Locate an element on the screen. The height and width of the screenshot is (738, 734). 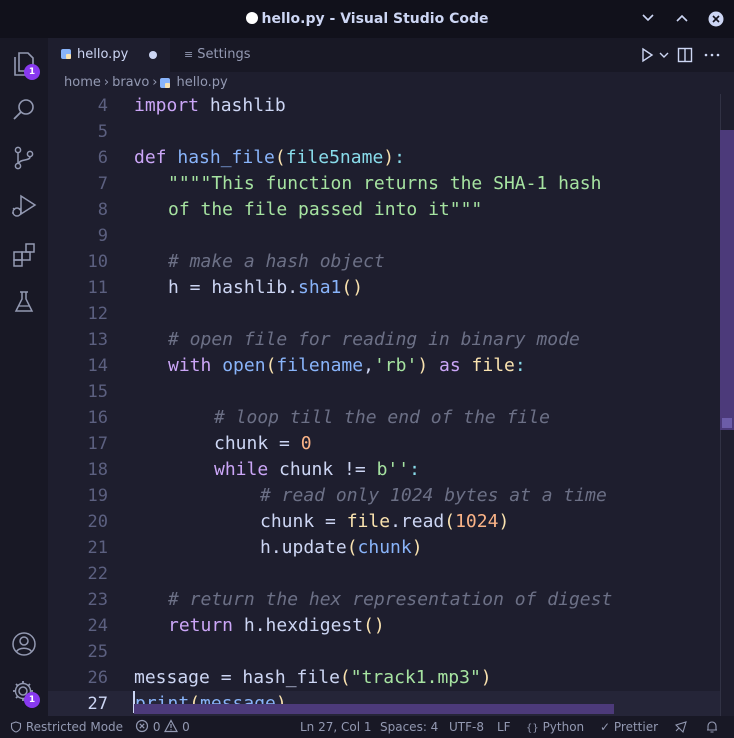
restricted-mode-item: Restricted Mode is located at coordinates (66, 727).